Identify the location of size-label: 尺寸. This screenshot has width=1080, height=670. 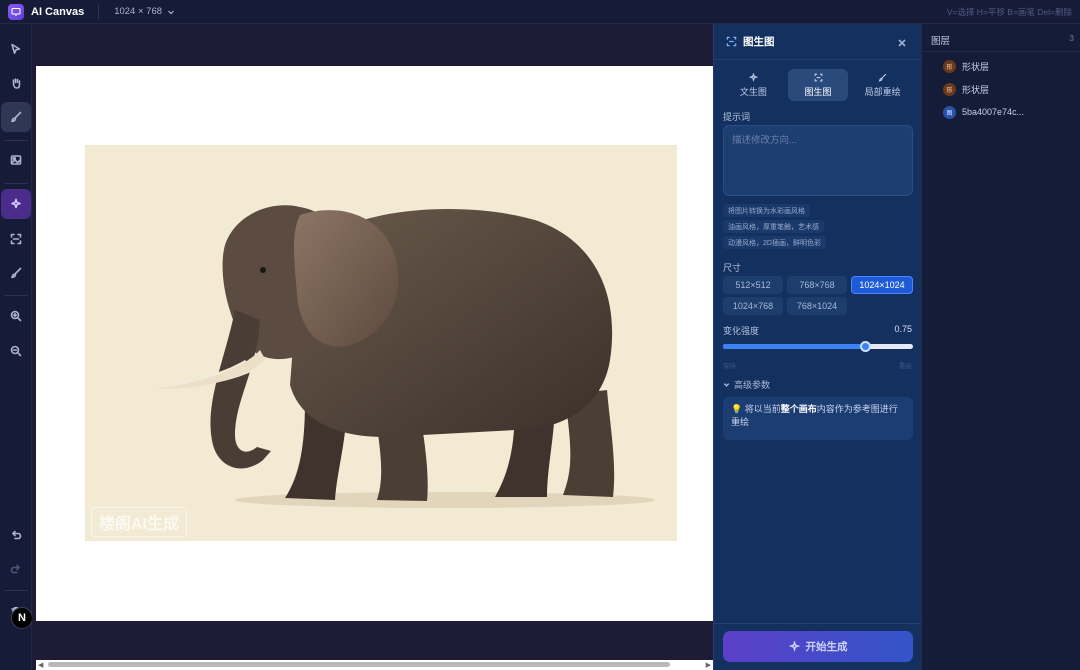
(732, 268).